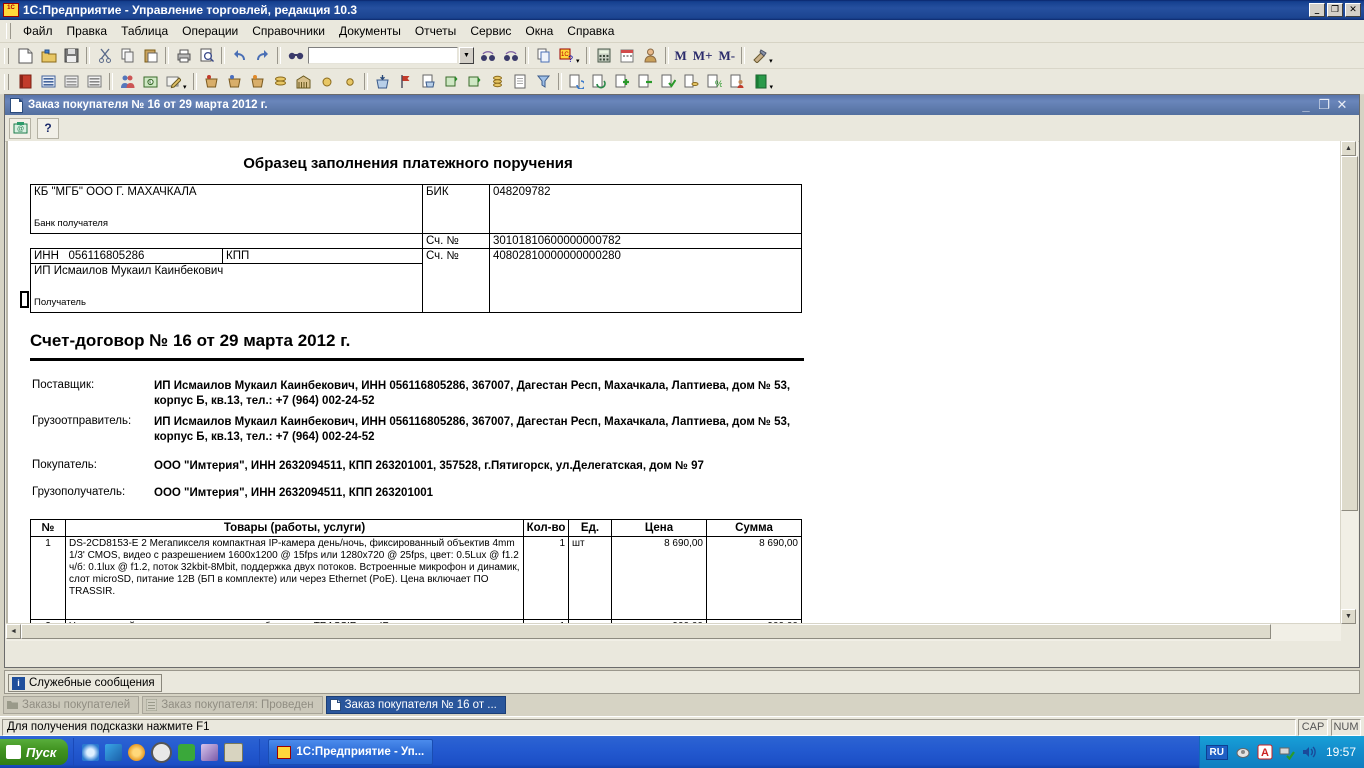 The width and height of the screenshot is (1364, 768). Describe the element at coordinates (576, 81) in the screenshot. I see `doc-return-icon` at that location.